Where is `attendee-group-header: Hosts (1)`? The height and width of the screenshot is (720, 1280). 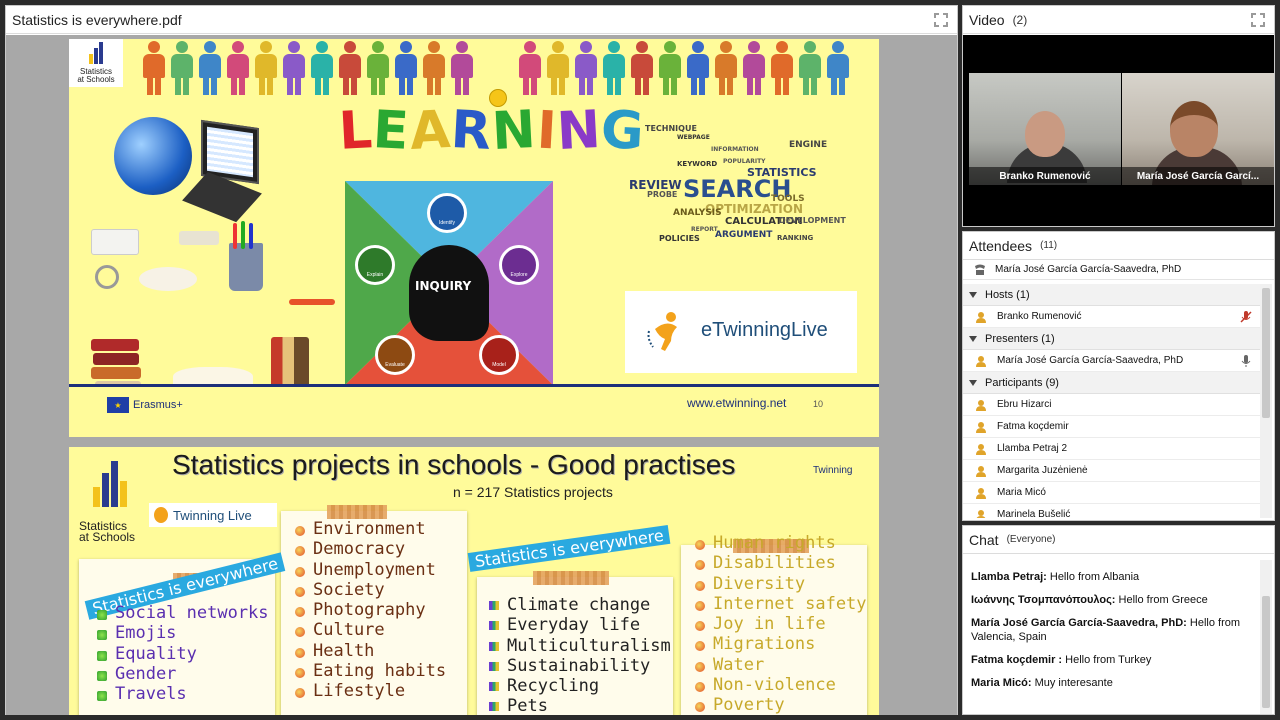 attendee-group-header: Hosts (1) is located at coordinates (1112, 295).